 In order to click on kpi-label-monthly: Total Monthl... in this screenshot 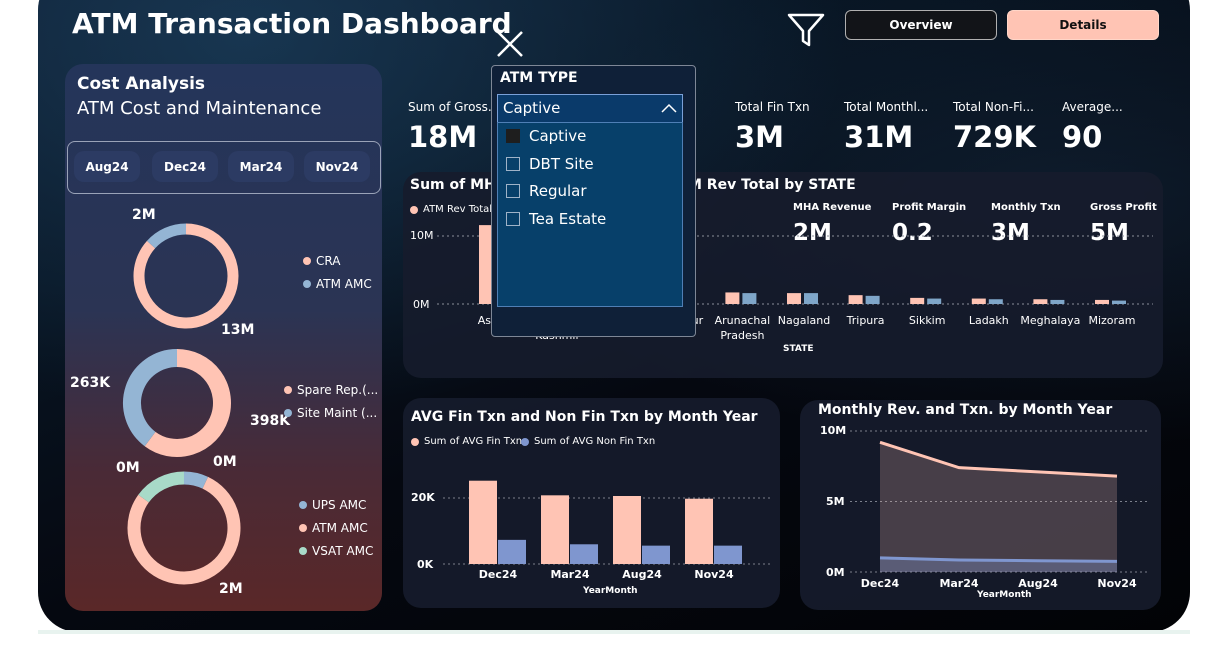, I will do `click(886, 107)`.